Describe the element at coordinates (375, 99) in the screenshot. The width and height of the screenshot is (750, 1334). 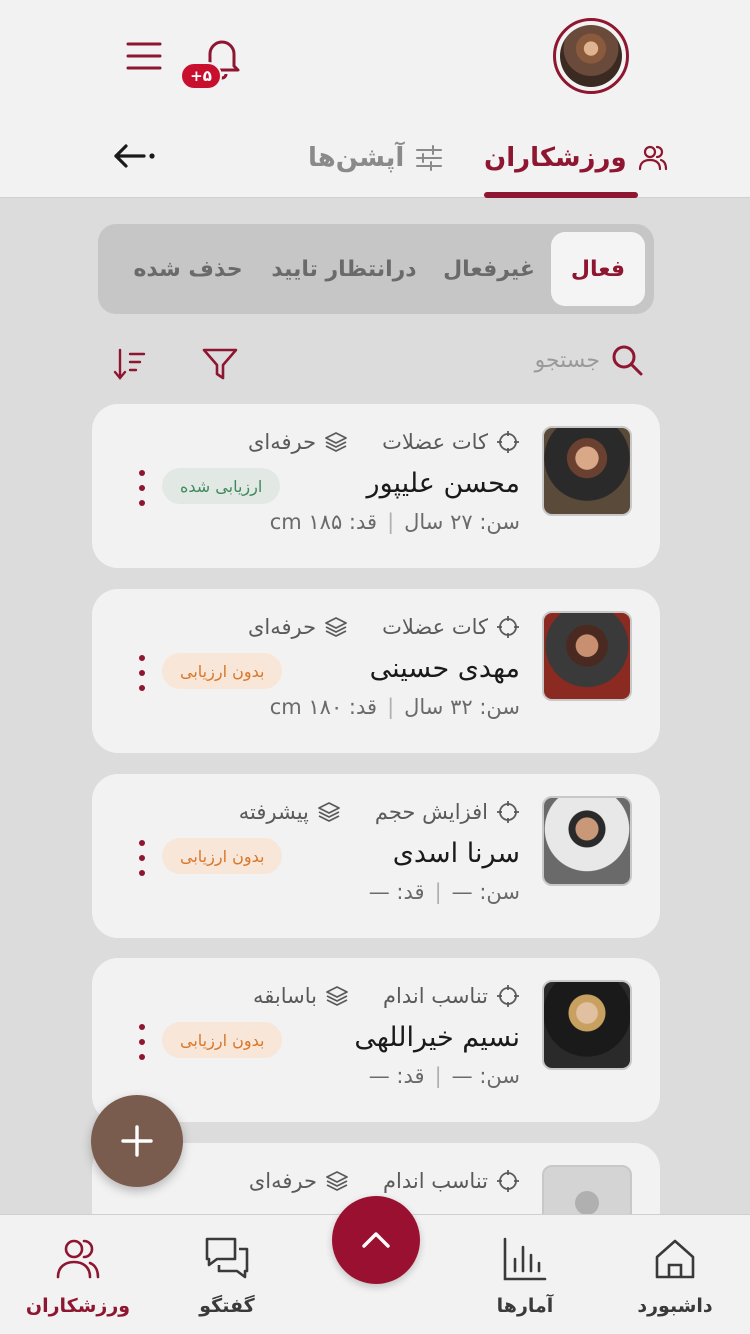
I see `app-header: +۵ ورزشکاران آپشن‌ها` at that location.